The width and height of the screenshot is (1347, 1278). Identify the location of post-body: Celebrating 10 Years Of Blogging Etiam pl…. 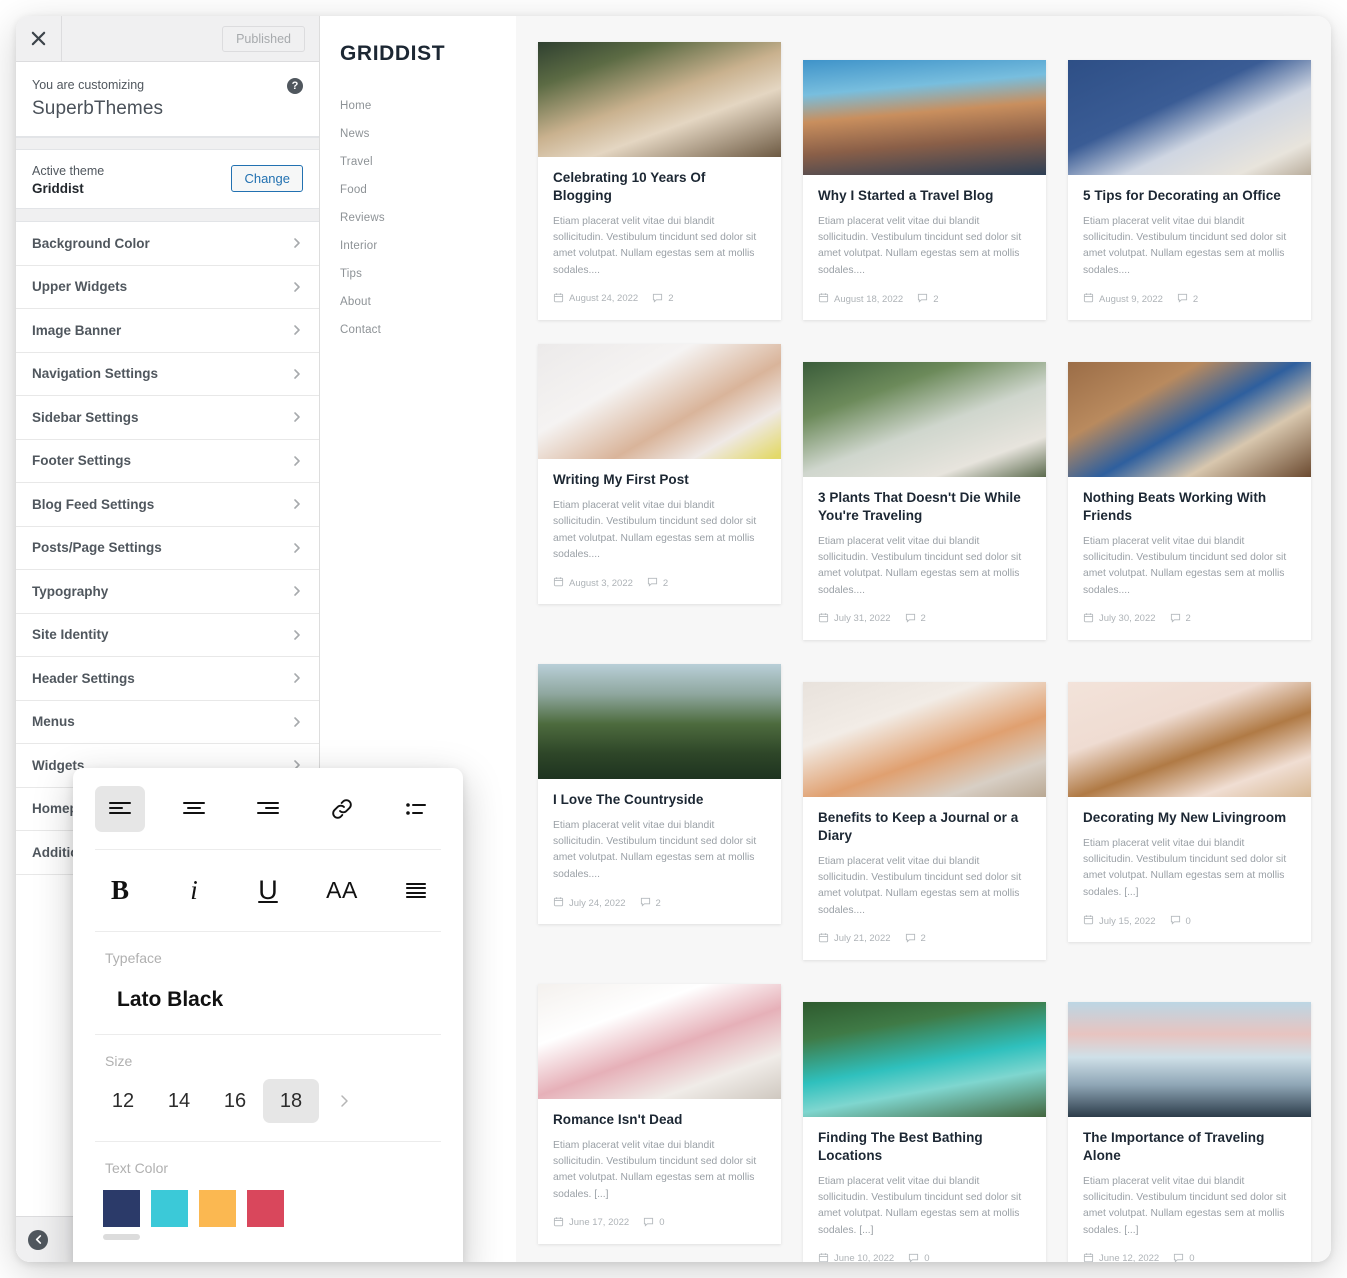
(659, 238).